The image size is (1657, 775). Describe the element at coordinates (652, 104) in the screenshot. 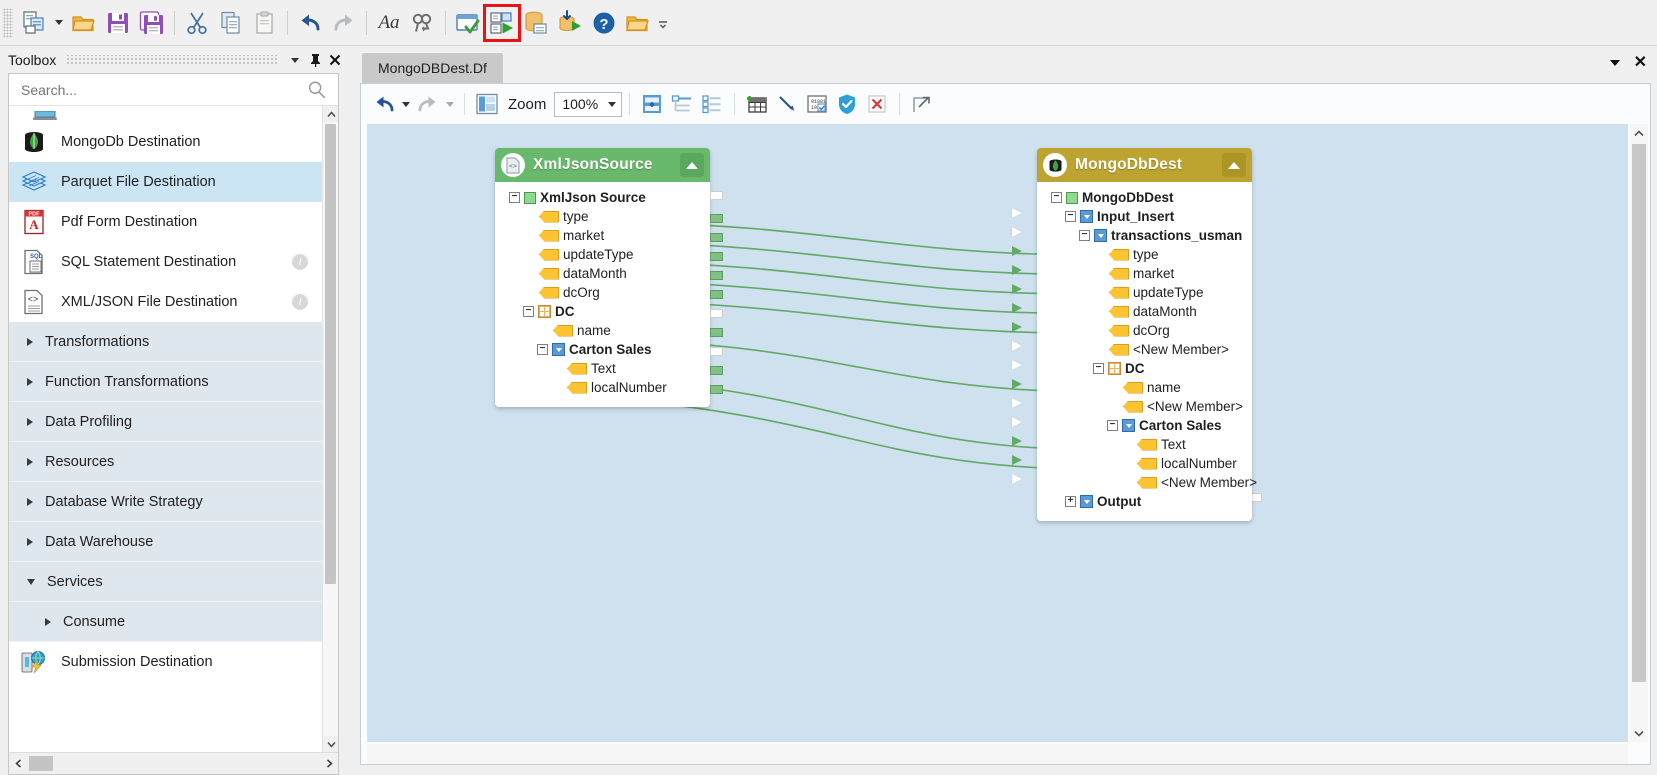

I see `auto-layout-button` at that location.